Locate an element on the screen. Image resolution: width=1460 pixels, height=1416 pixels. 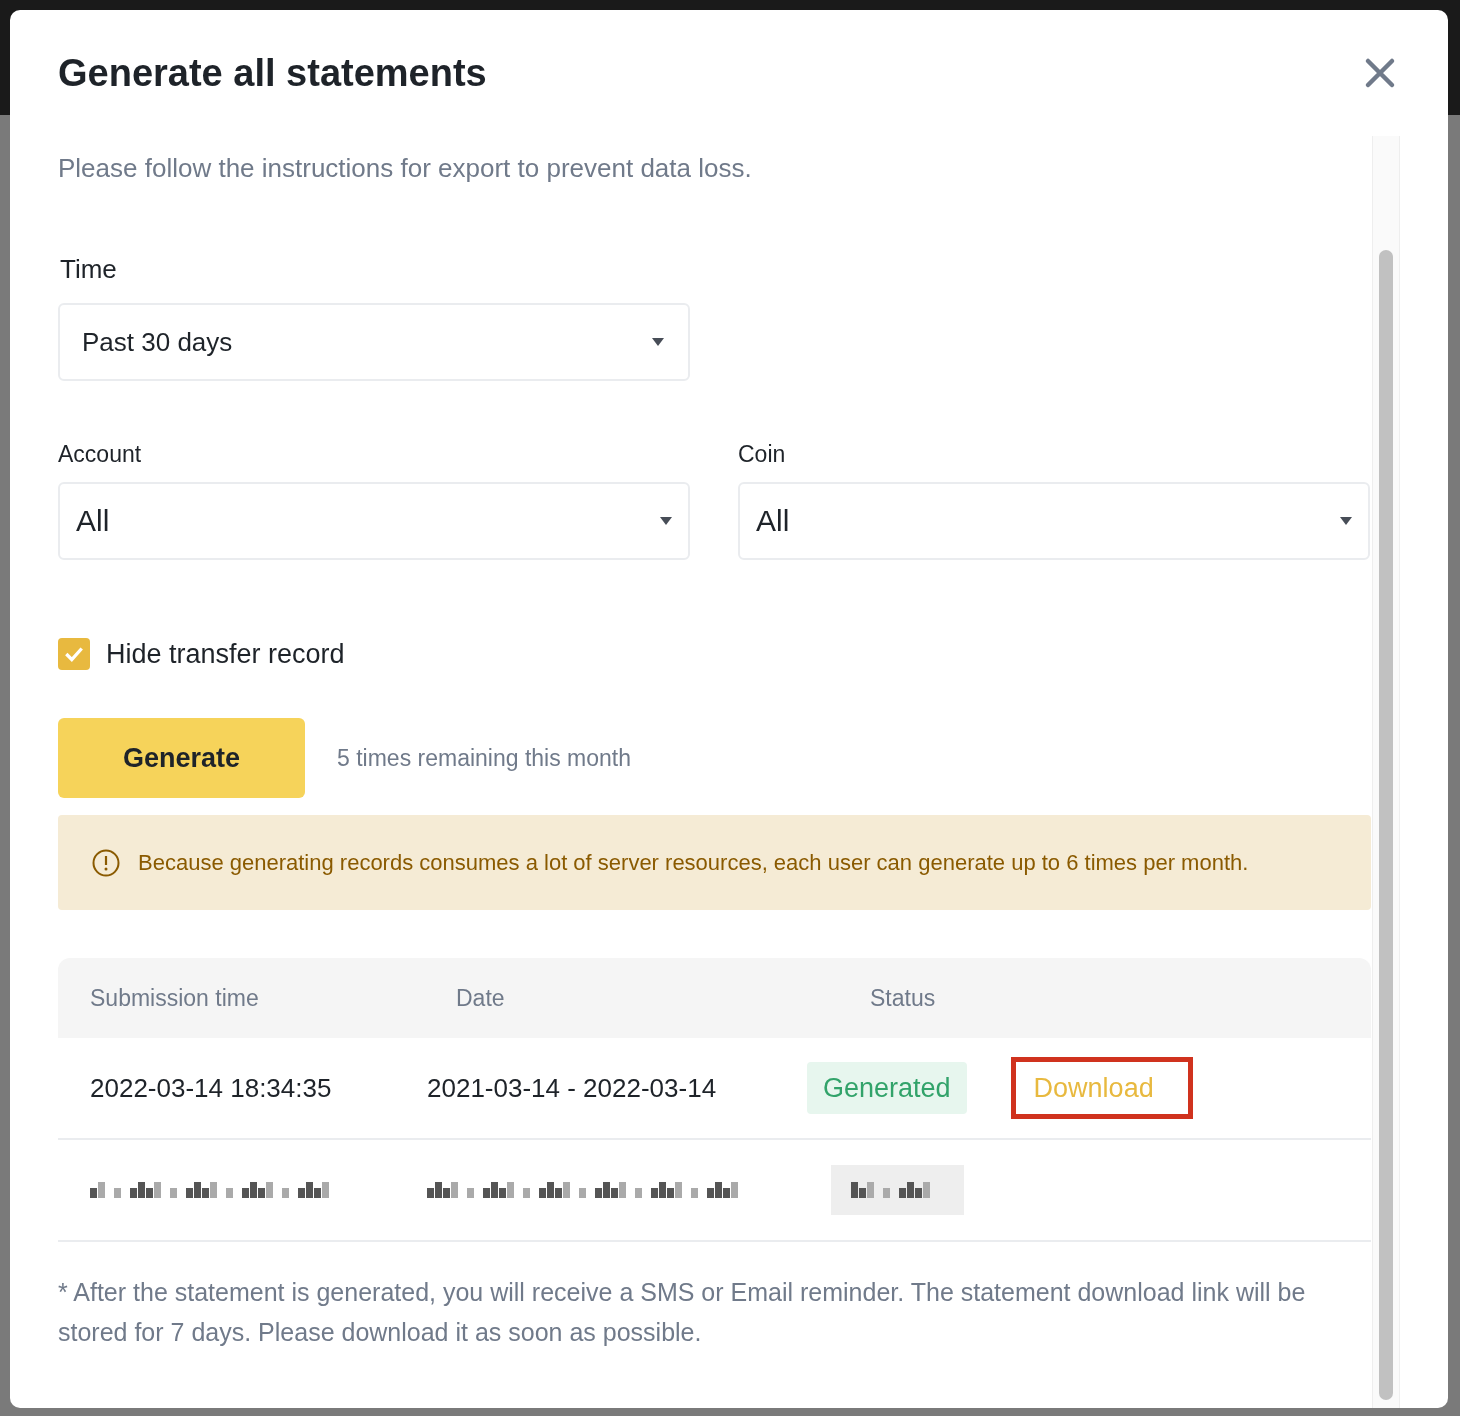
scrollbar is located at coordinates (1386, 772).